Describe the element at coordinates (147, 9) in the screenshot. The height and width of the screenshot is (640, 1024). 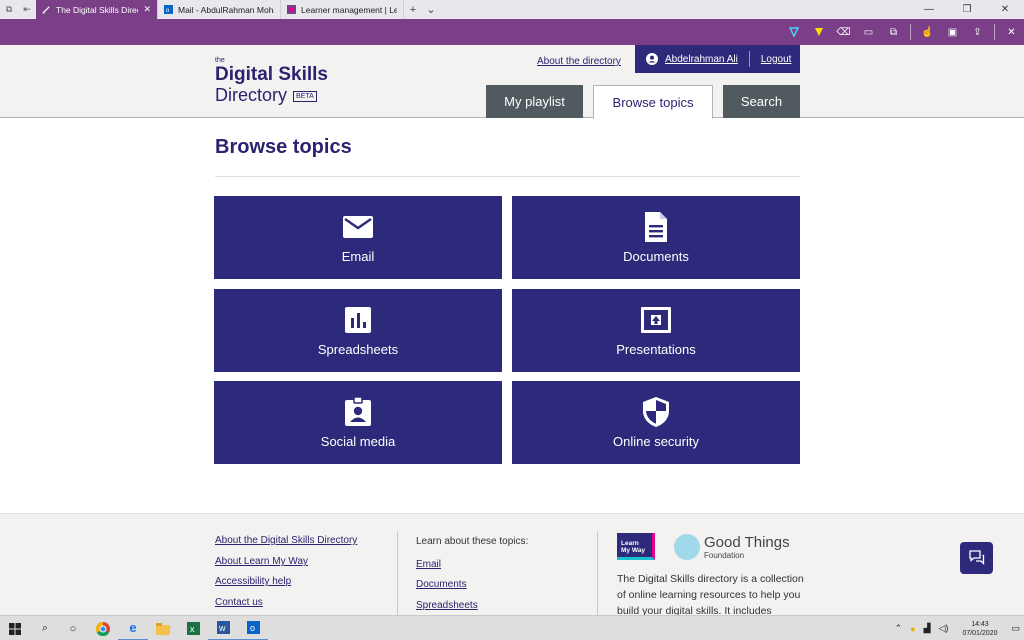
I see `close-tab-icon: ✕` at that location.